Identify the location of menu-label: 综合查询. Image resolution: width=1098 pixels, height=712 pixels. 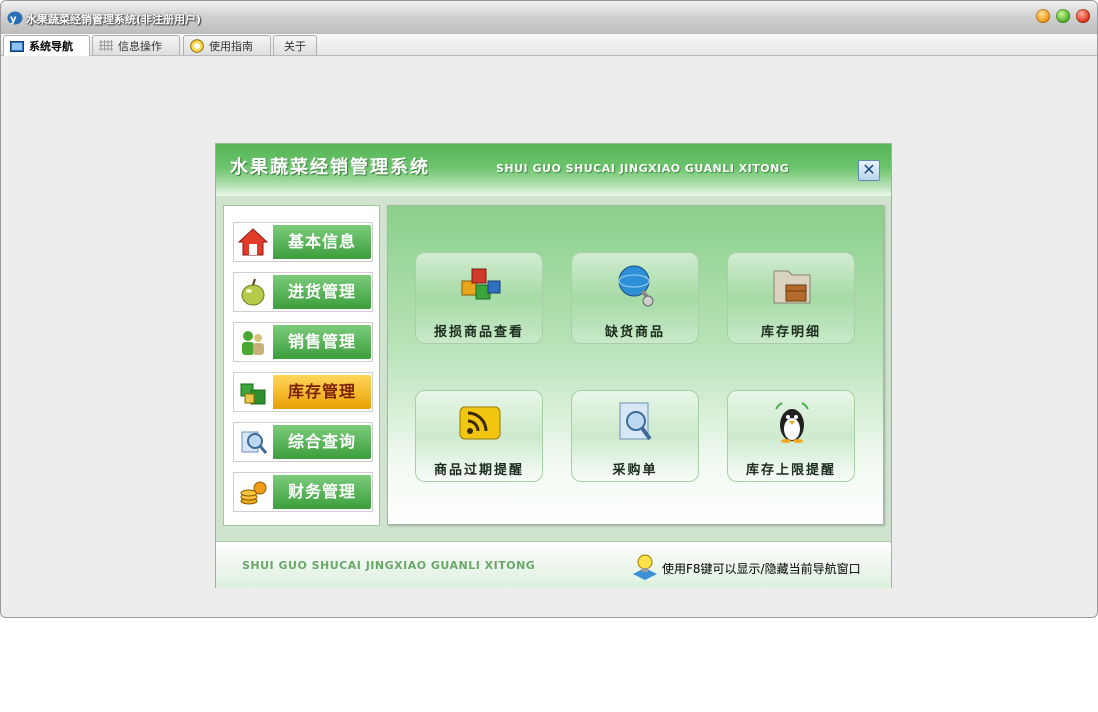
(322, 442).